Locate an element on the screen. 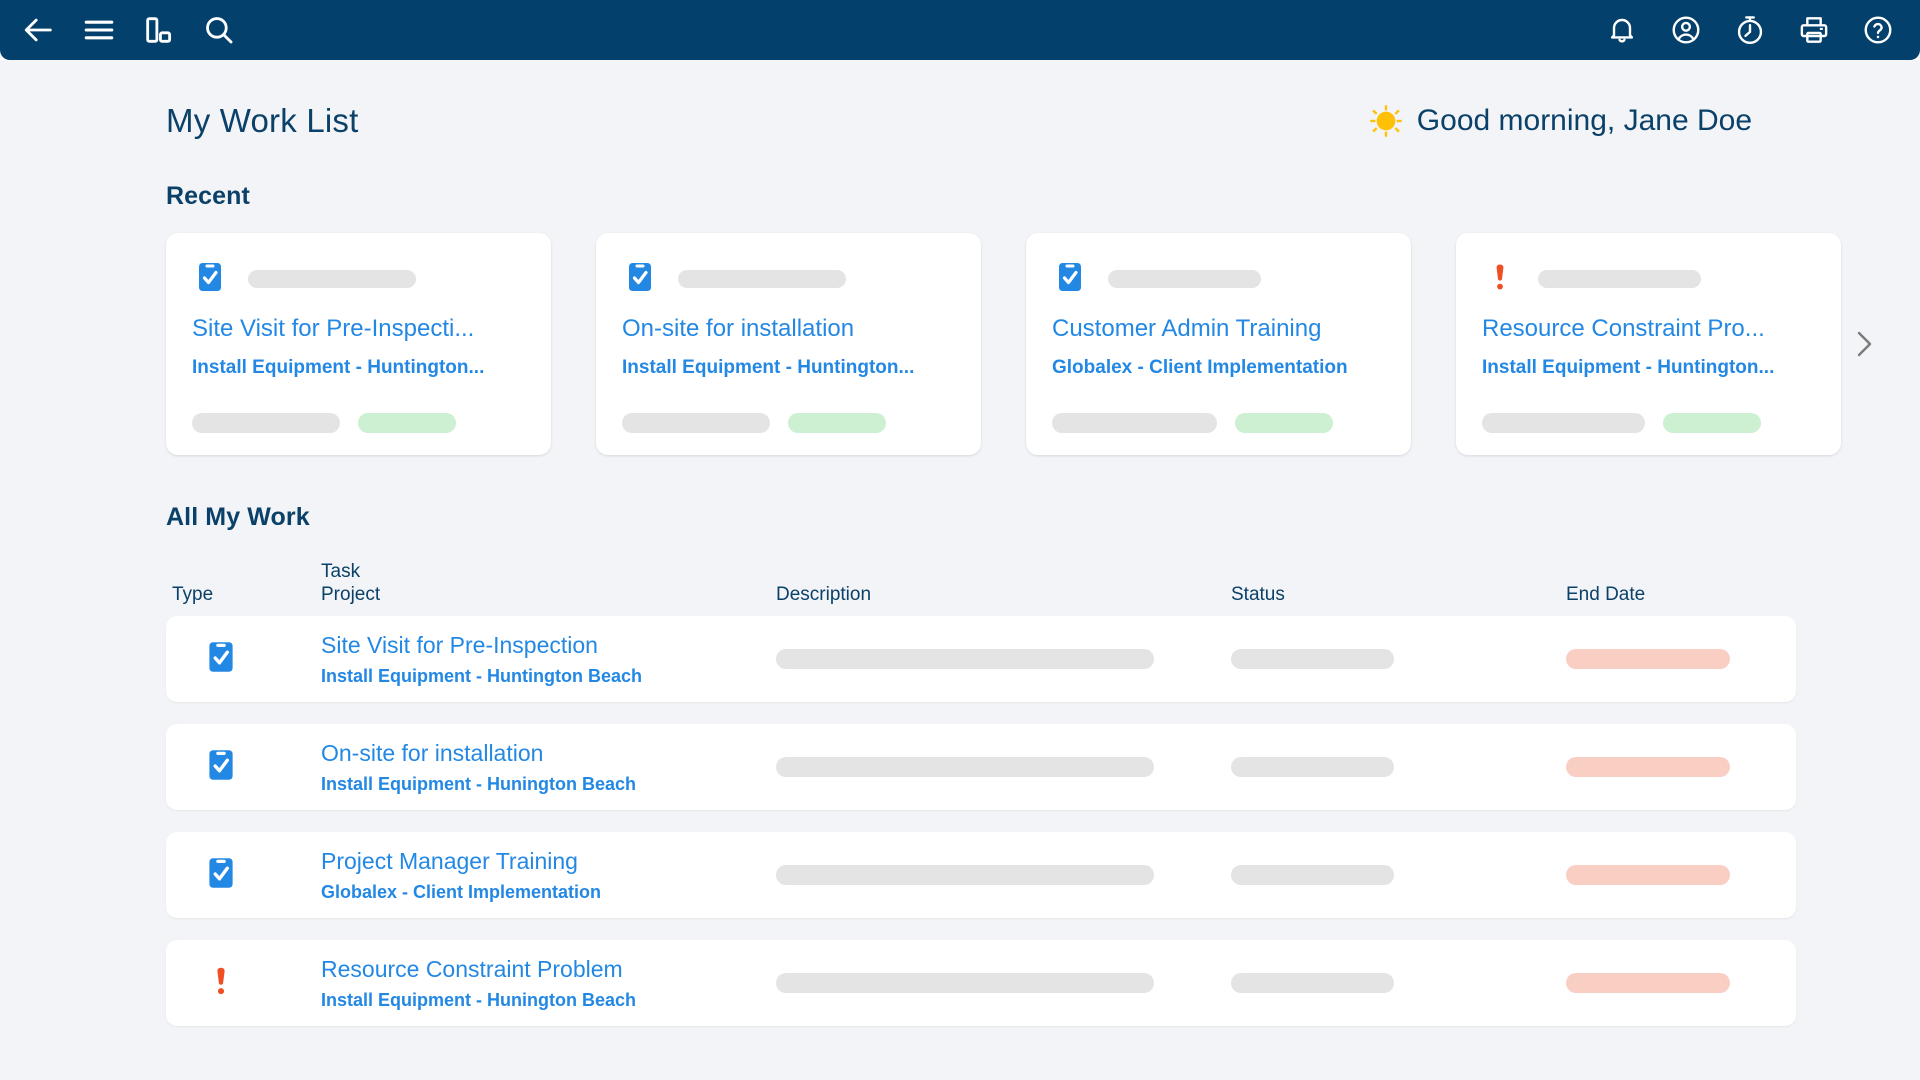 The height and width of the screenshot is (1080, 1920). end-date-skeleton is located at coordinates (1648, 875).